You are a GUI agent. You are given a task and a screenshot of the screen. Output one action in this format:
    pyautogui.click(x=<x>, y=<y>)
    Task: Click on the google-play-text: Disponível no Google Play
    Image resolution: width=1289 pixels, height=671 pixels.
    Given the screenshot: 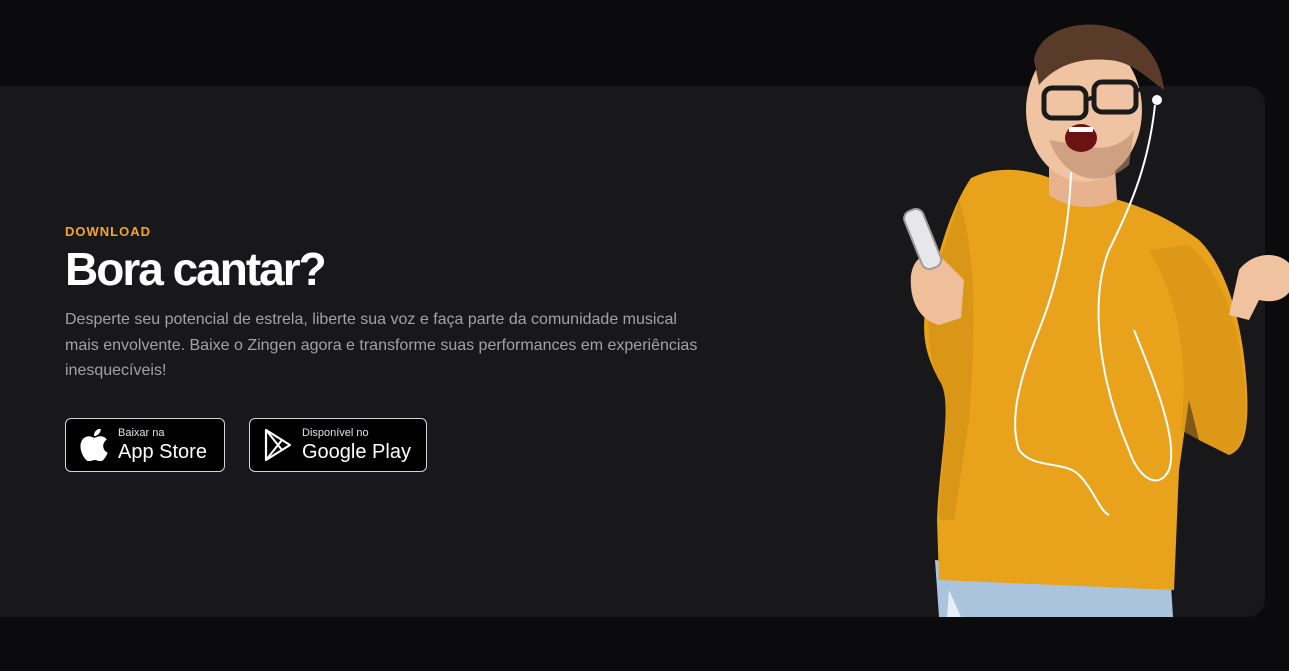 What is the action you would take?
    pyautogui.click(x=356, y=444)
    